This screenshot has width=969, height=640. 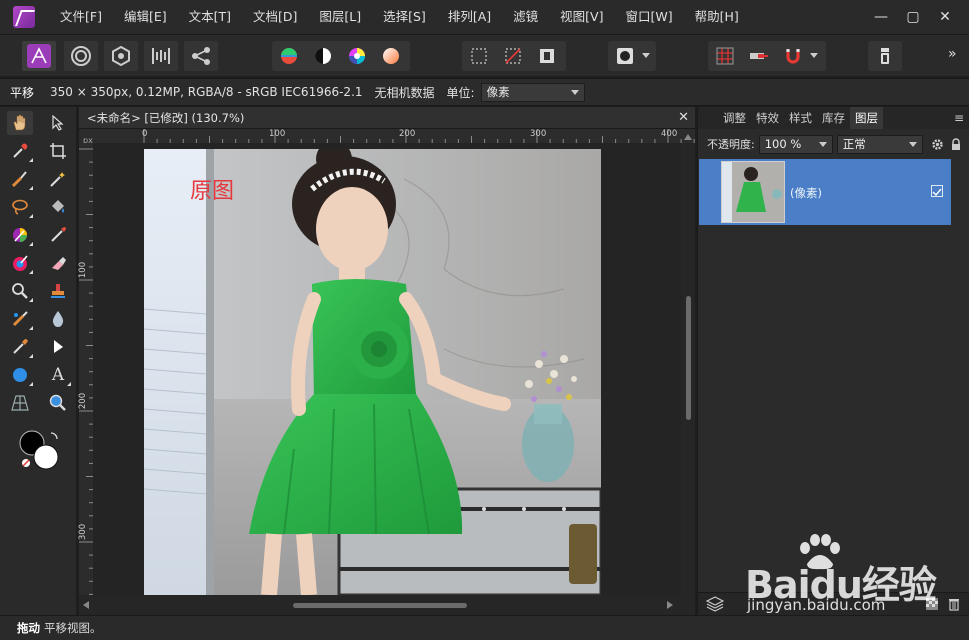 I want to click on perspective-tool, so click(x=20, y=403).